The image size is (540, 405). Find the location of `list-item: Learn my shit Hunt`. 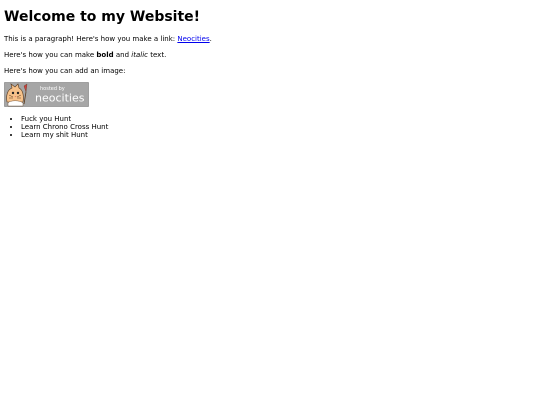

list-item: Learn my shit Hunt is located at coordinates (278, 135).